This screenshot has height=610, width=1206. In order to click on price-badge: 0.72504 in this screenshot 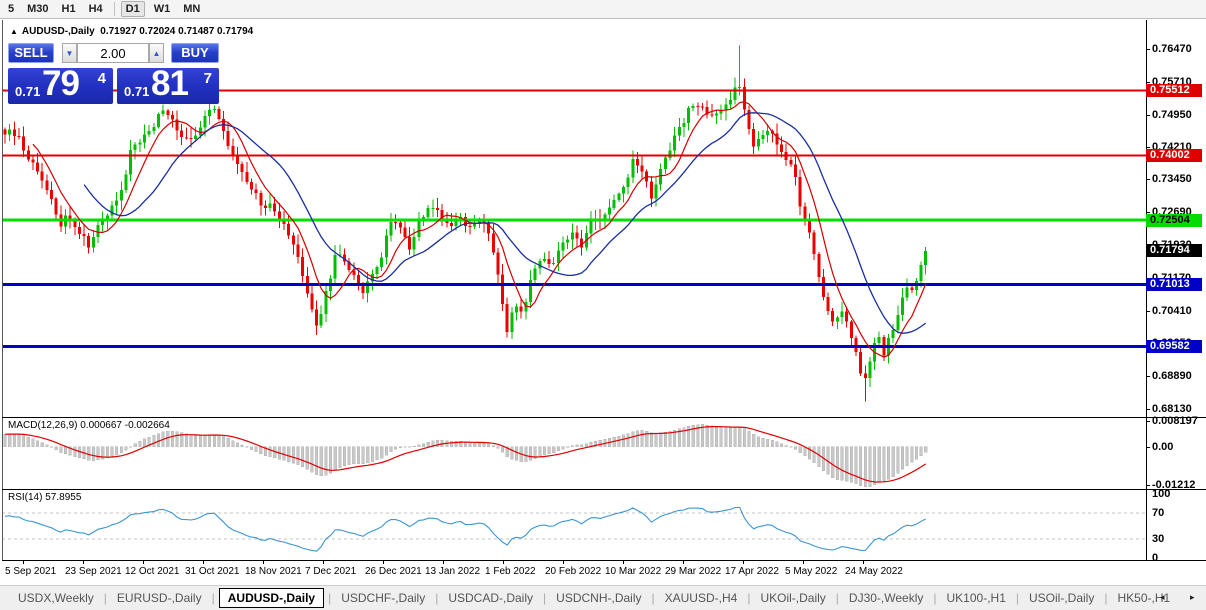, I will do `click(1174, 220)`.